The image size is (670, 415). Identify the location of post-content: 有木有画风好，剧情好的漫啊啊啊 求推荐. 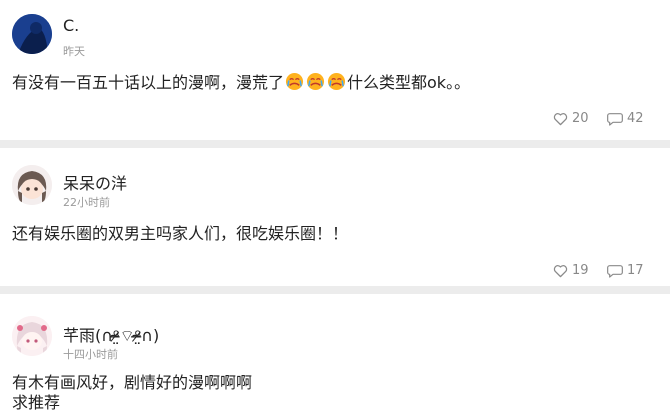
(132, 393).